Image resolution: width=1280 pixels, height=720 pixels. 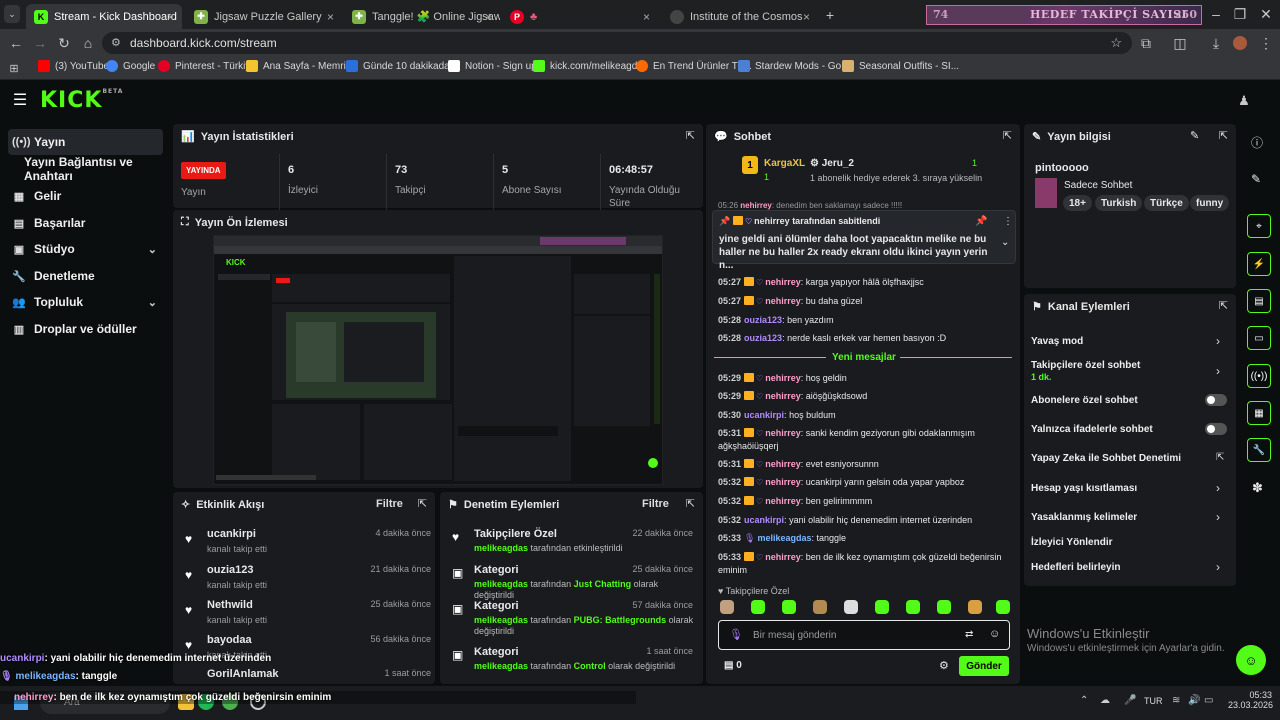 I want to click on back-icon: ←, so click(x=16, y=43).